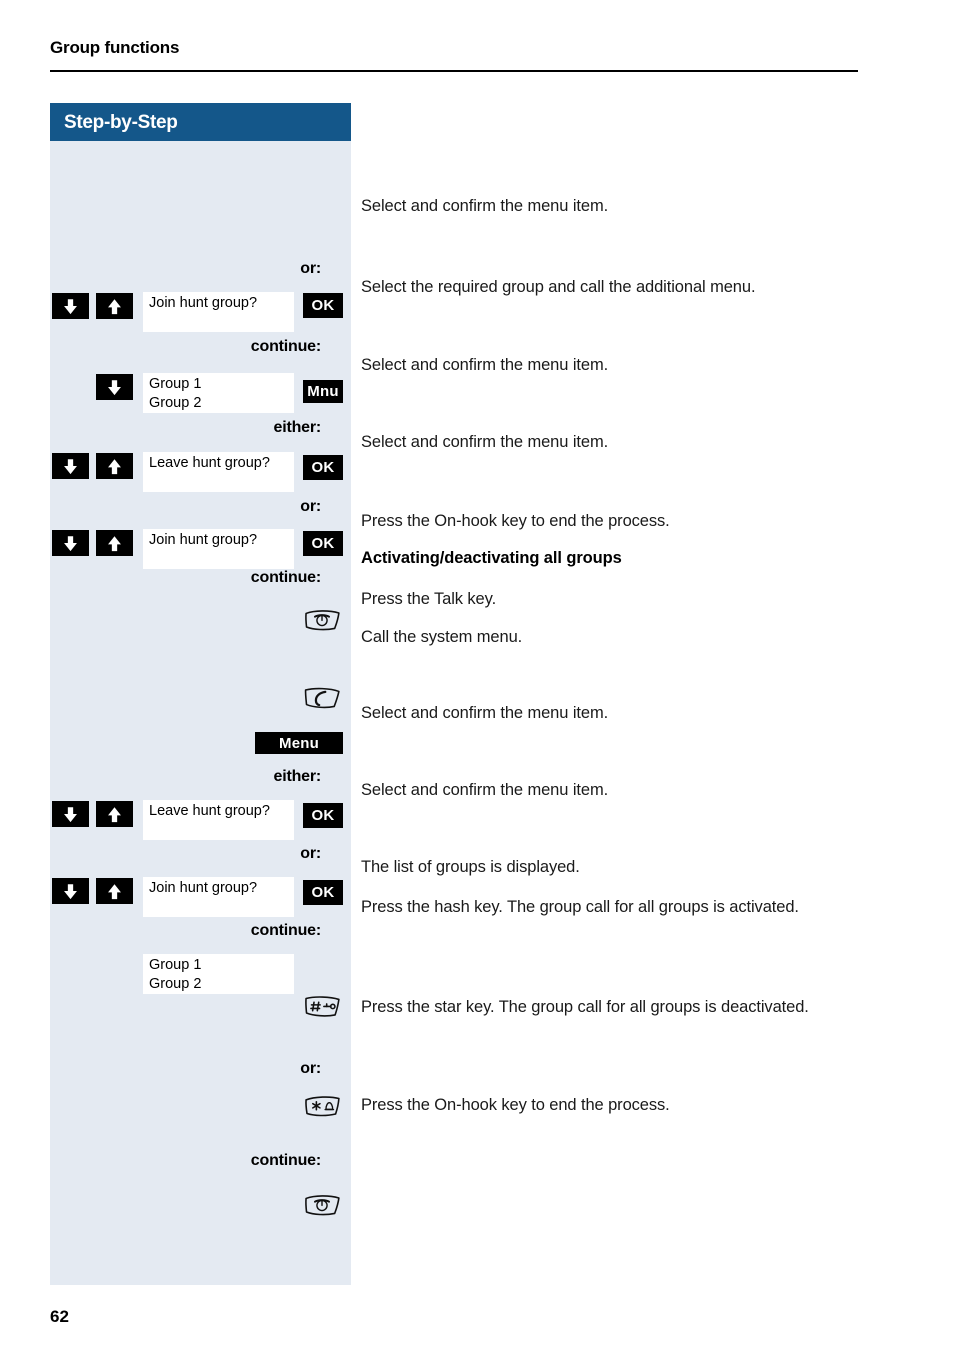  I want to click on explanation-talk-key: Press the Talk key., so click(429, 599).